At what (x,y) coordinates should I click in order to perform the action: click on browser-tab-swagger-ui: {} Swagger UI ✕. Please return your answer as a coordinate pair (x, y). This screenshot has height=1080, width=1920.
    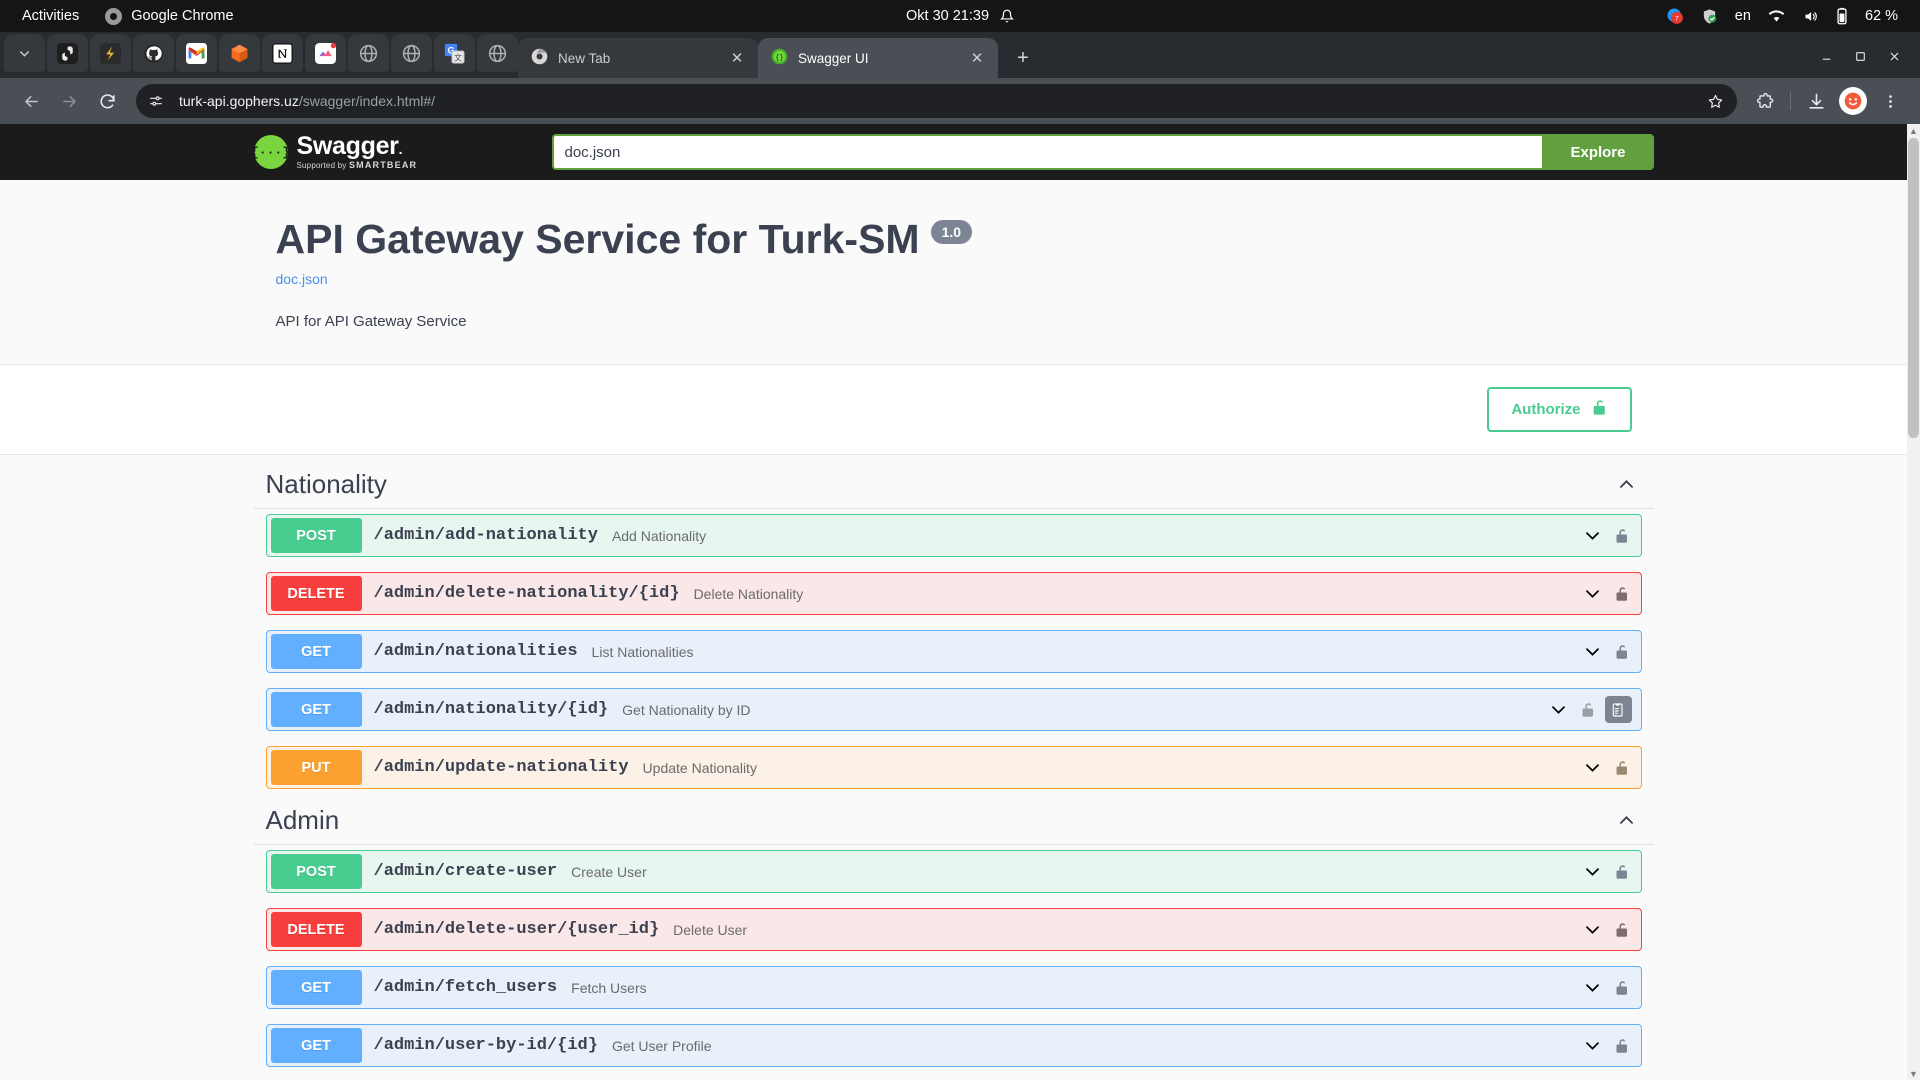
    Looking at the image, I should click on (878, 58).